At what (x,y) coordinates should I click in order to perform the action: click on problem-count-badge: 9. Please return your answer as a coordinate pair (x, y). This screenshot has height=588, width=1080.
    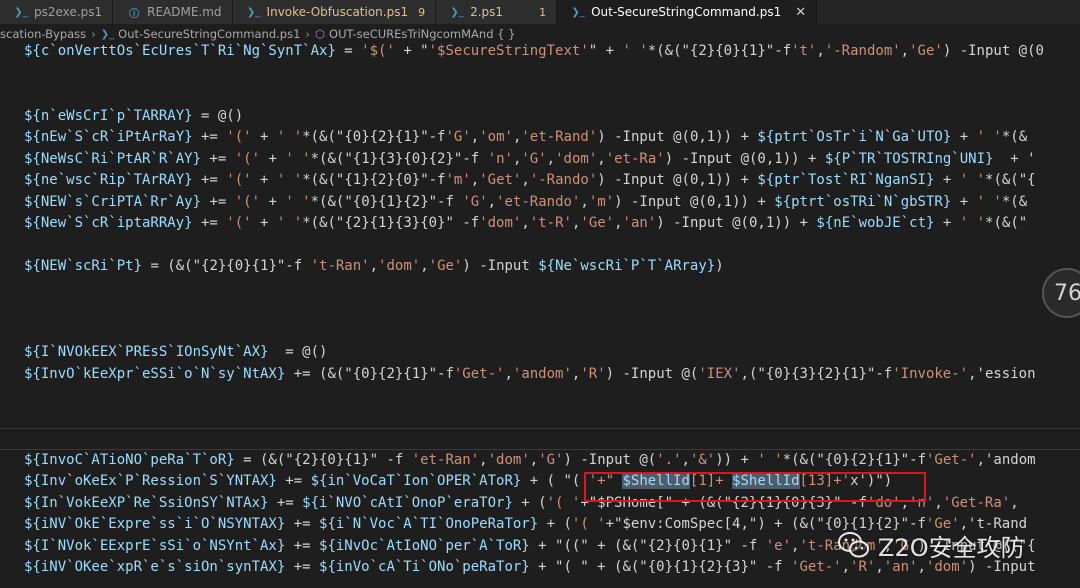
    Looking at the image, I should click on (422, 12).